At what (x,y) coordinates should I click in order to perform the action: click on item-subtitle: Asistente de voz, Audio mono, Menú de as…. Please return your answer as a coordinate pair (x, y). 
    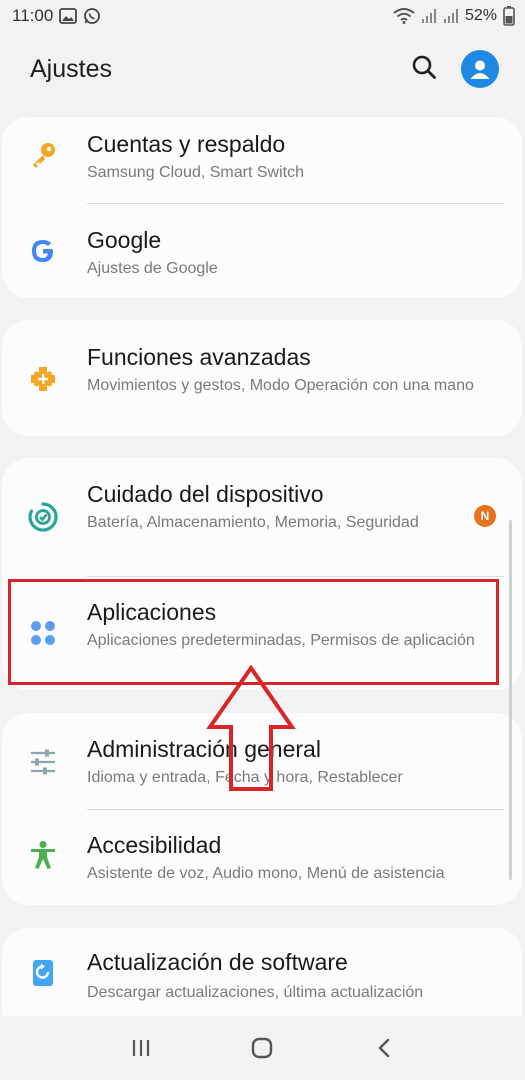
    Looking at the image, I should click on (266, 873).